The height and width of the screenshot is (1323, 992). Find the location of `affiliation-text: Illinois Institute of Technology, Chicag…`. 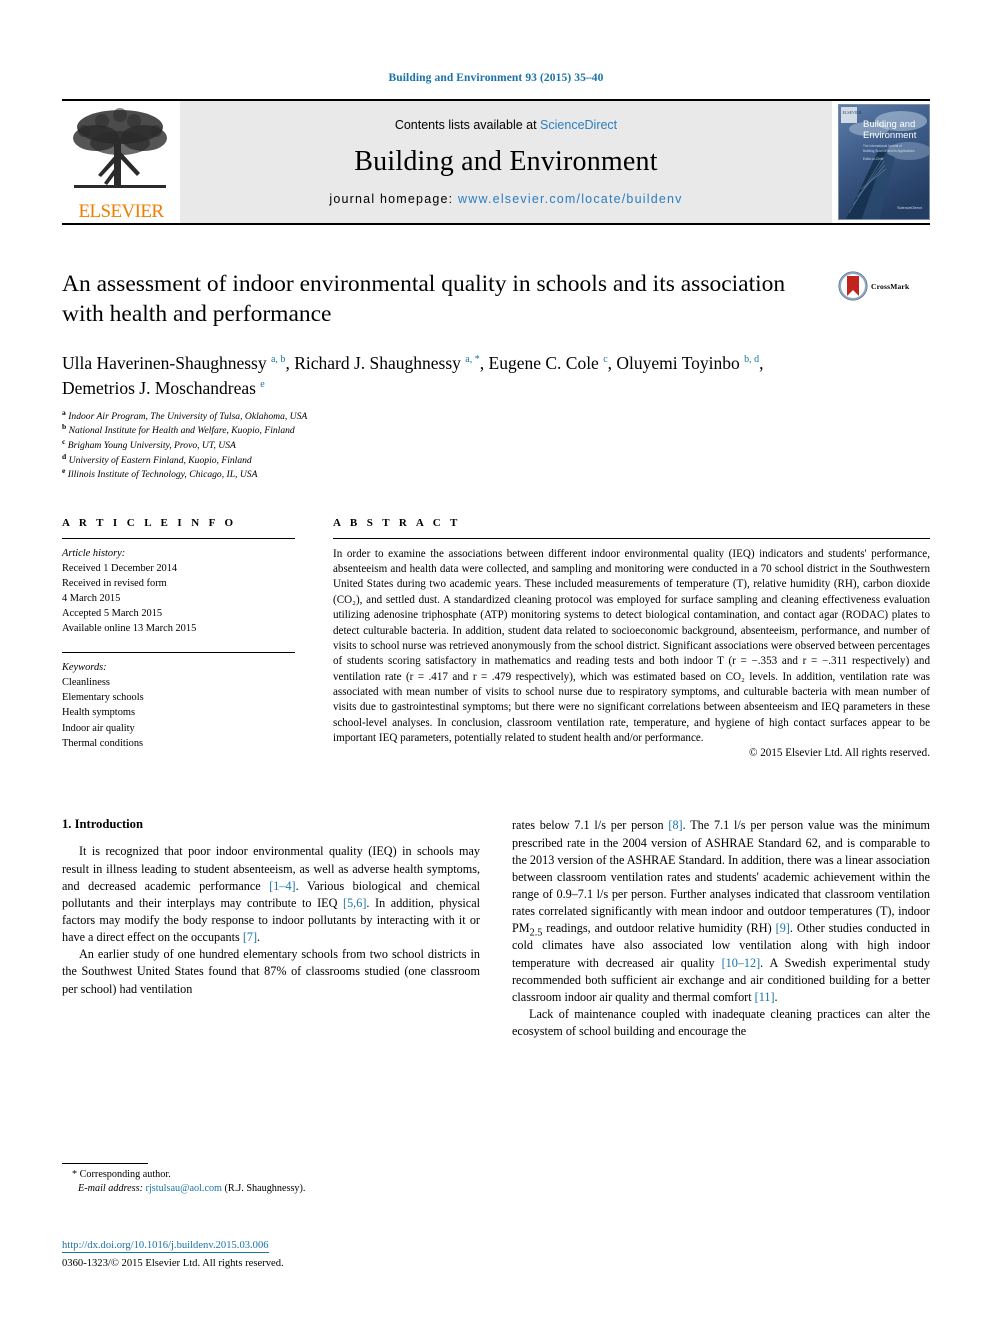

affiliation-text: Illinois Institute of Technology, Chicag… is located at coordinates (162, 475).